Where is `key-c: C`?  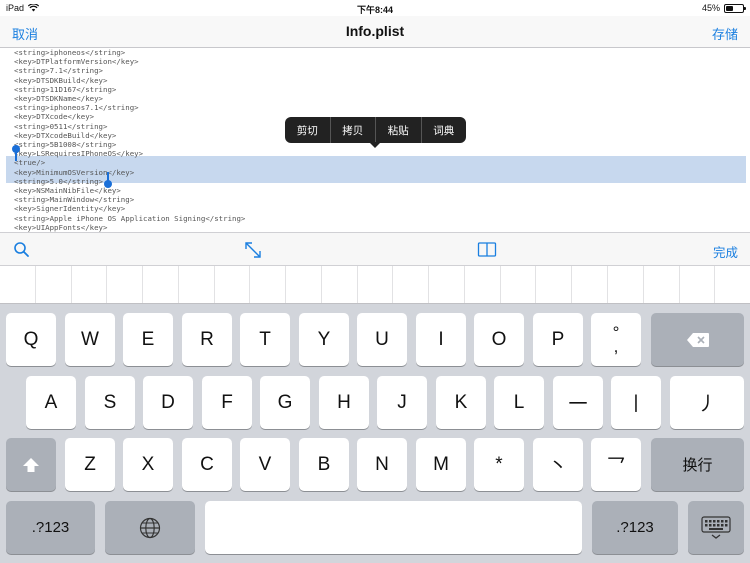 key-c: C is located at coordinates (207, 464).